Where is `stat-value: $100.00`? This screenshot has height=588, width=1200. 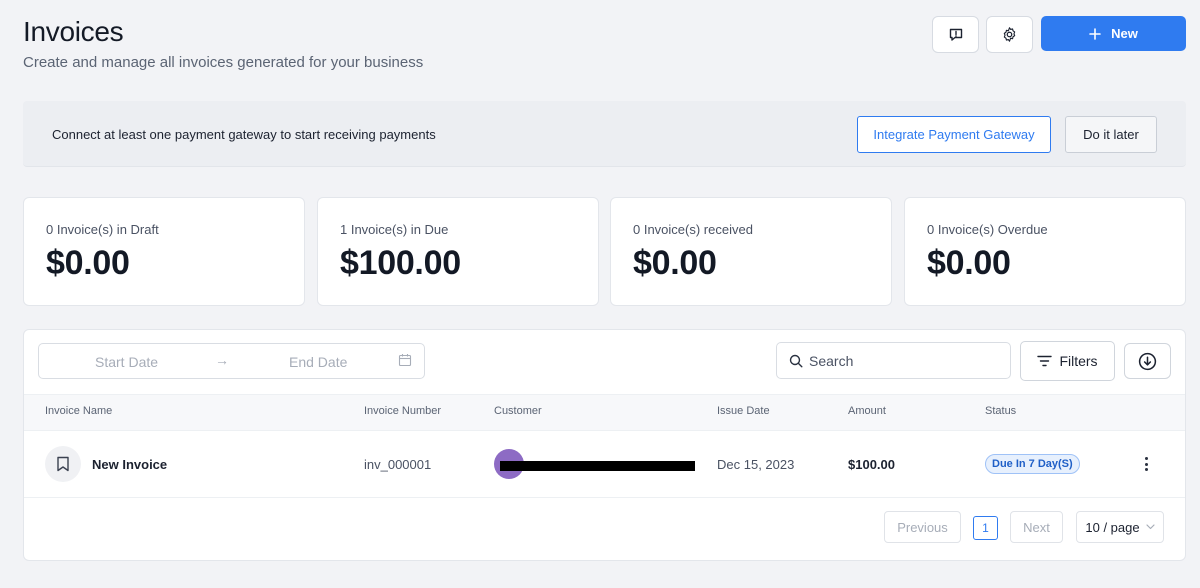
stat-value: $100.00 is located at coordinates (400, 263).